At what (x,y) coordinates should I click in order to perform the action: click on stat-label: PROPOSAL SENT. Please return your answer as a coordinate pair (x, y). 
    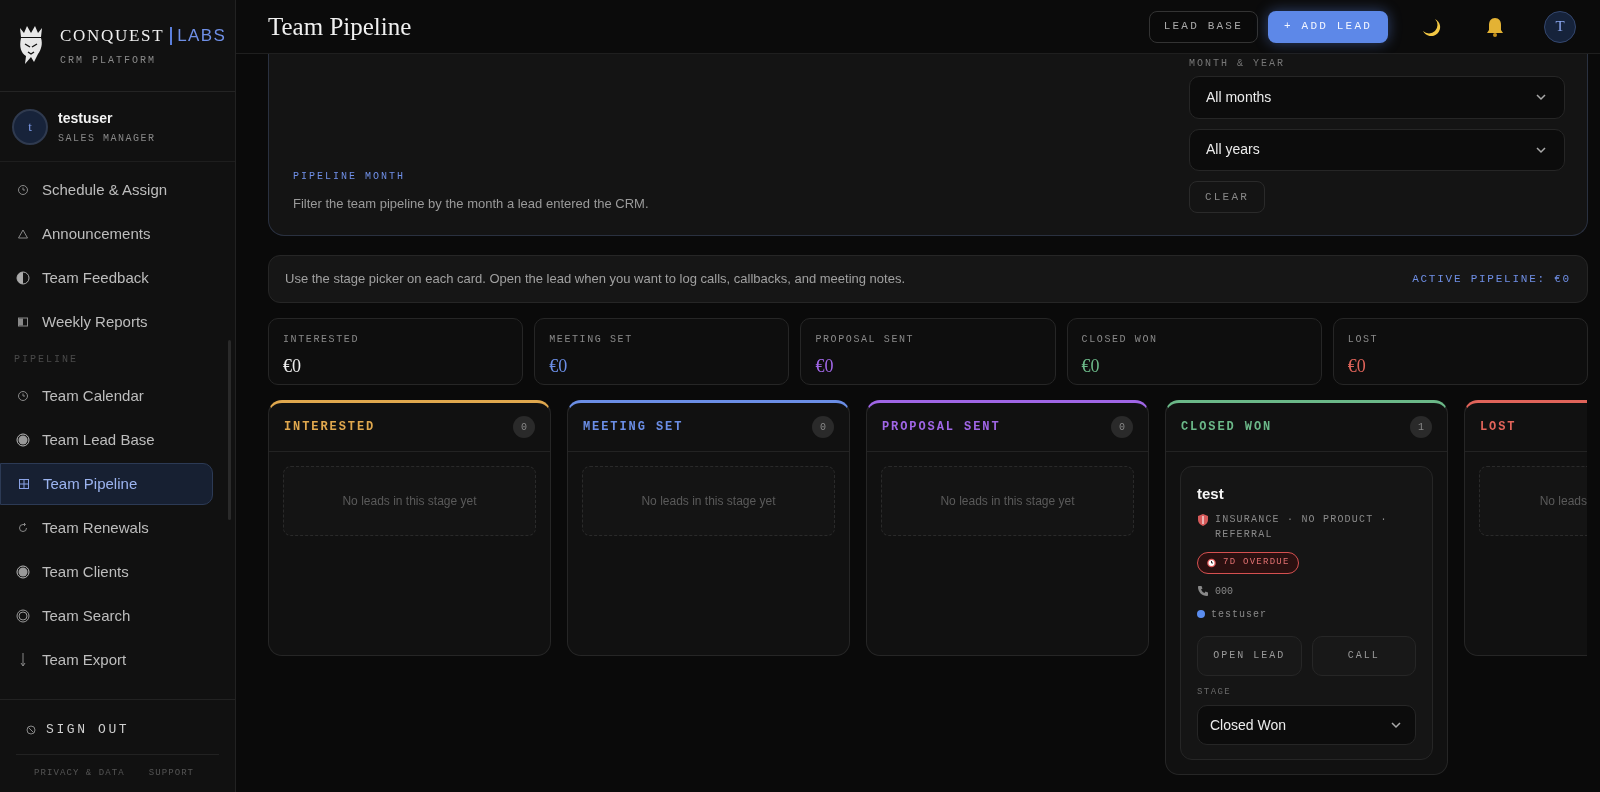
    Looking at the image, I should click on (865, 340).